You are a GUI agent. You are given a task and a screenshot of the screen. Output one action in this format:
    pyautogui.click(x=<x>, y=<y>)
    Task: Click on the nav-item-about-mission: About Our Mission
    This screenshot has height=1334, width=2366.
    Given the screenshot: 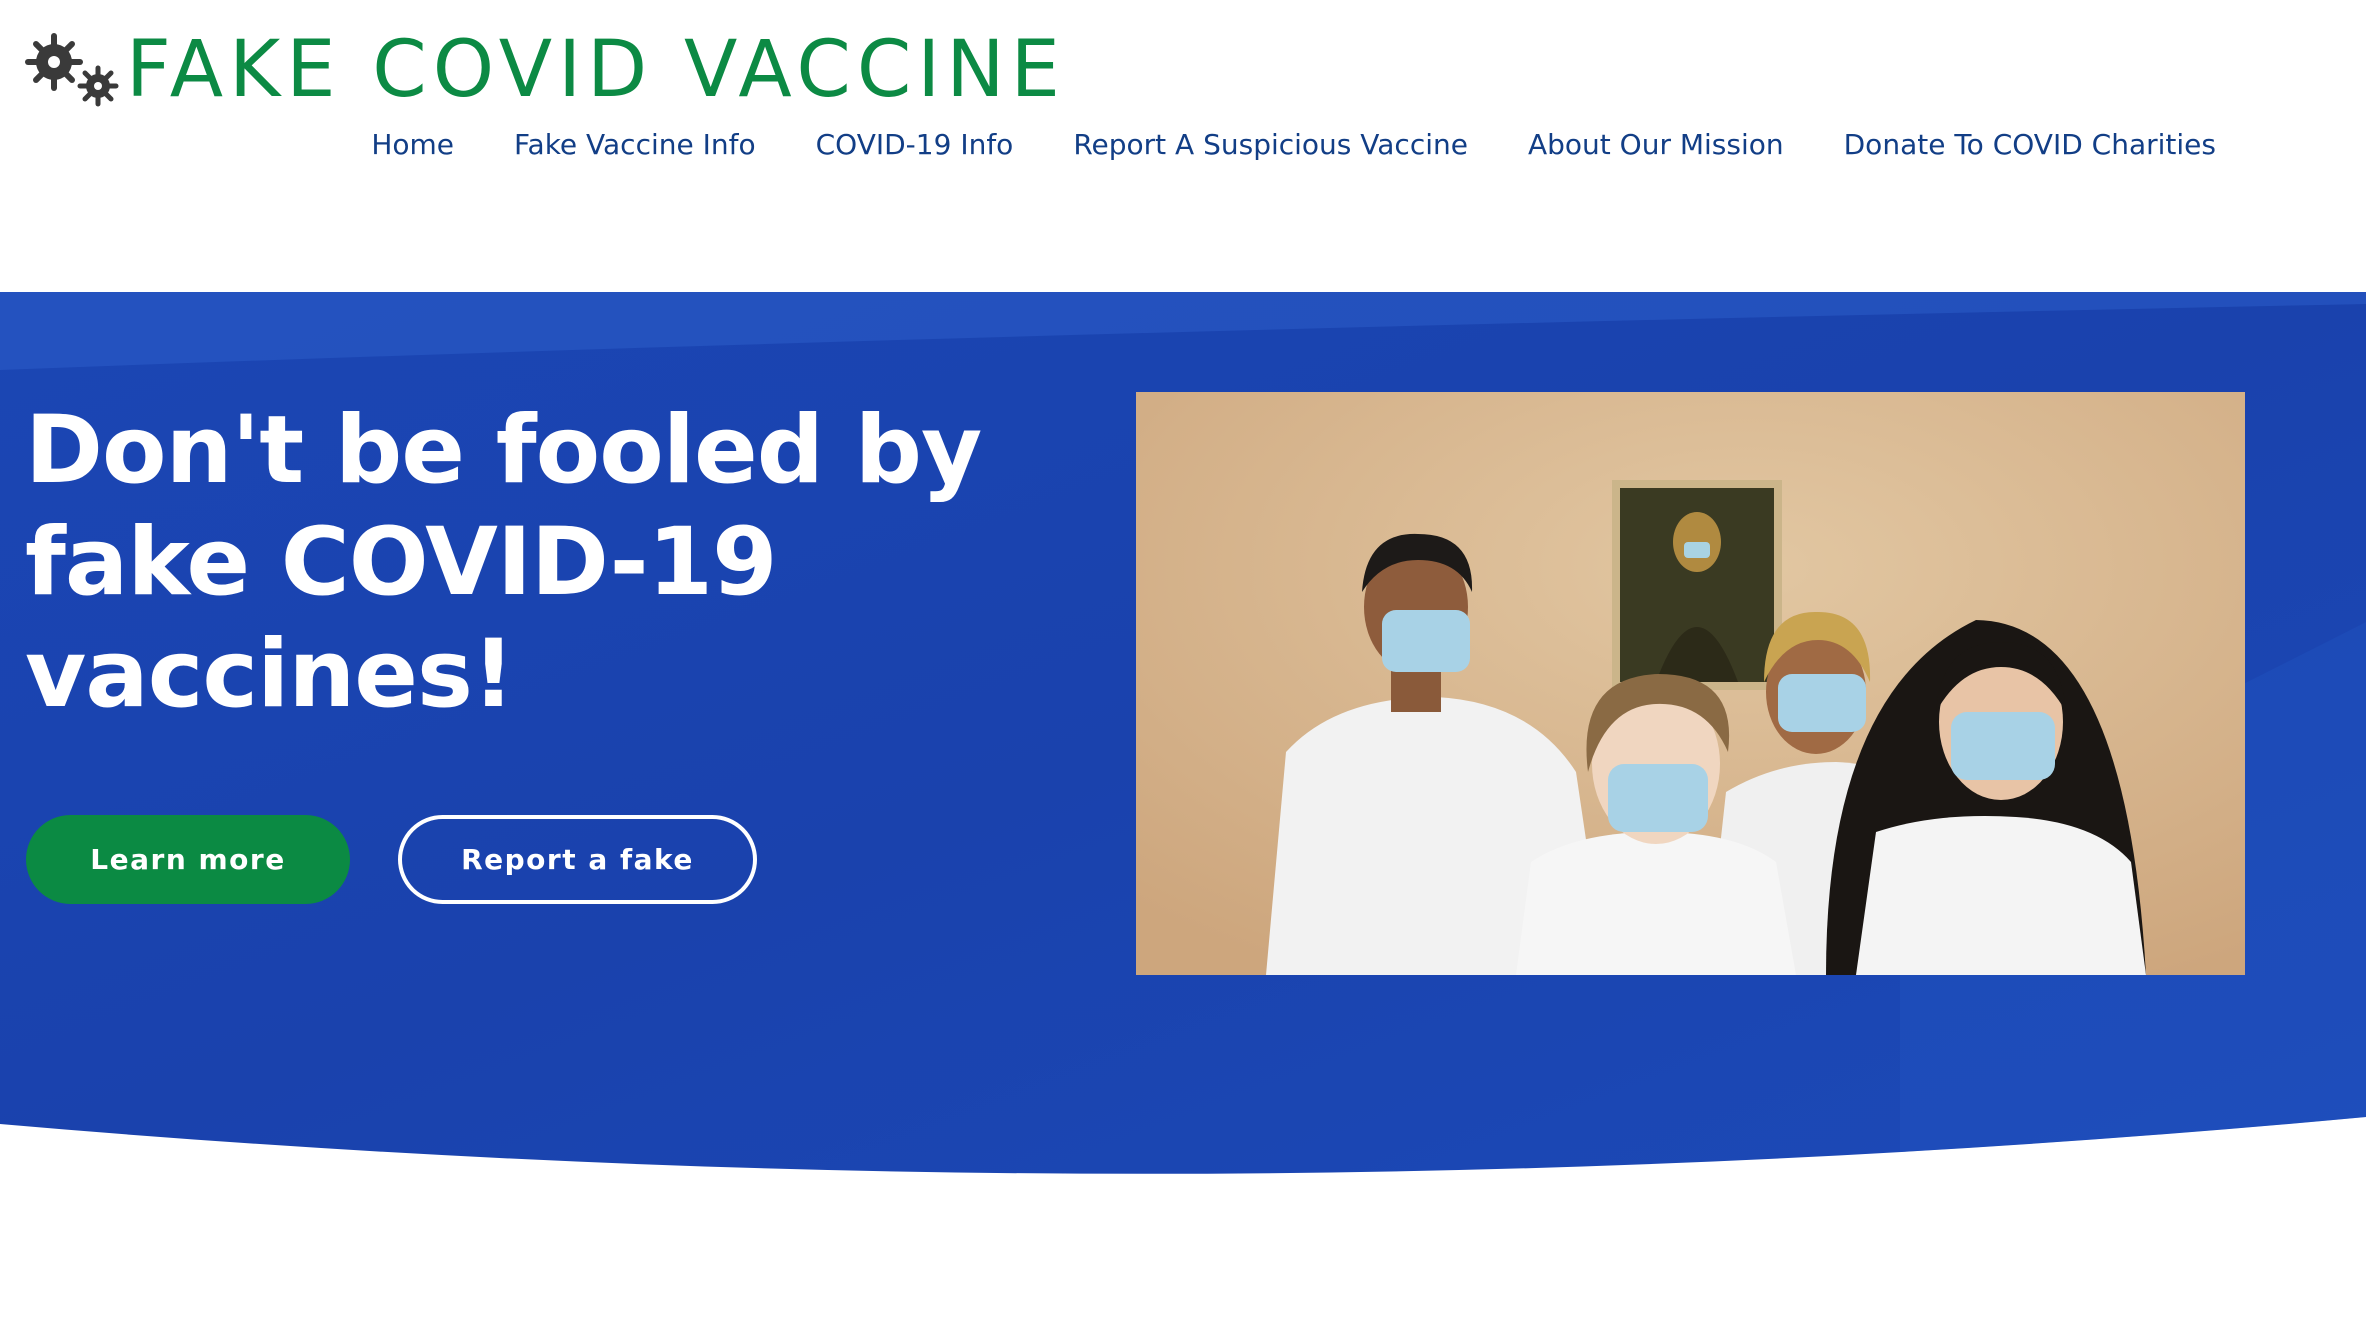 What is the action you would take?
    pyautogui.click(x=1656, y=144)
    